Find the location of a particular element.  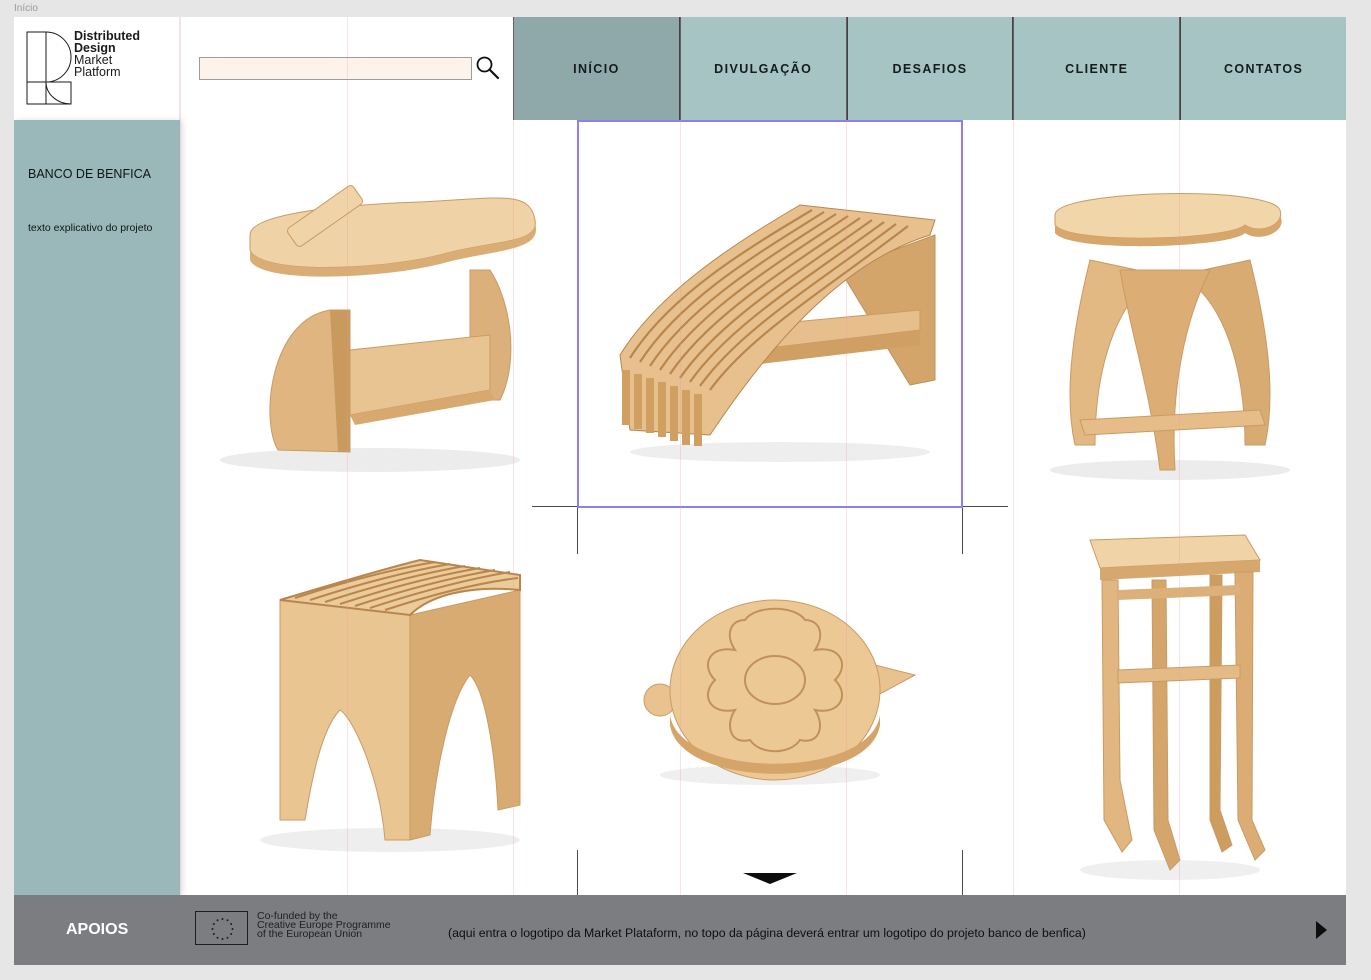

gallery-item-round-arched-stool is located at coordinates (1170, 330).